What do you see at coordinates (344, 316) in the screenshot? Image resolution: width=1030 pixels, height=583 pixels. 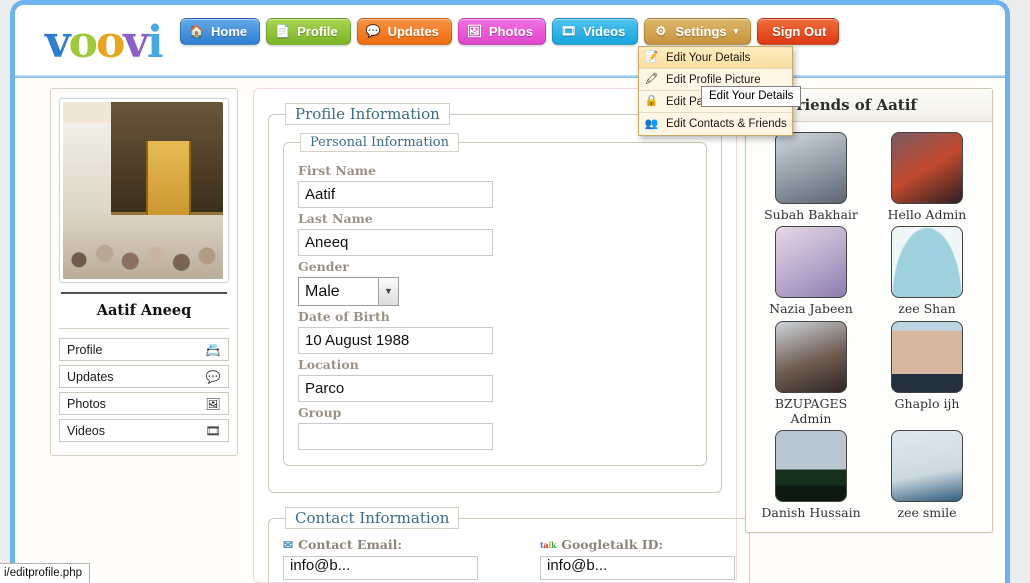 I see `date-of-birth-label: Date of Birth` at bounding box center [344, 316].